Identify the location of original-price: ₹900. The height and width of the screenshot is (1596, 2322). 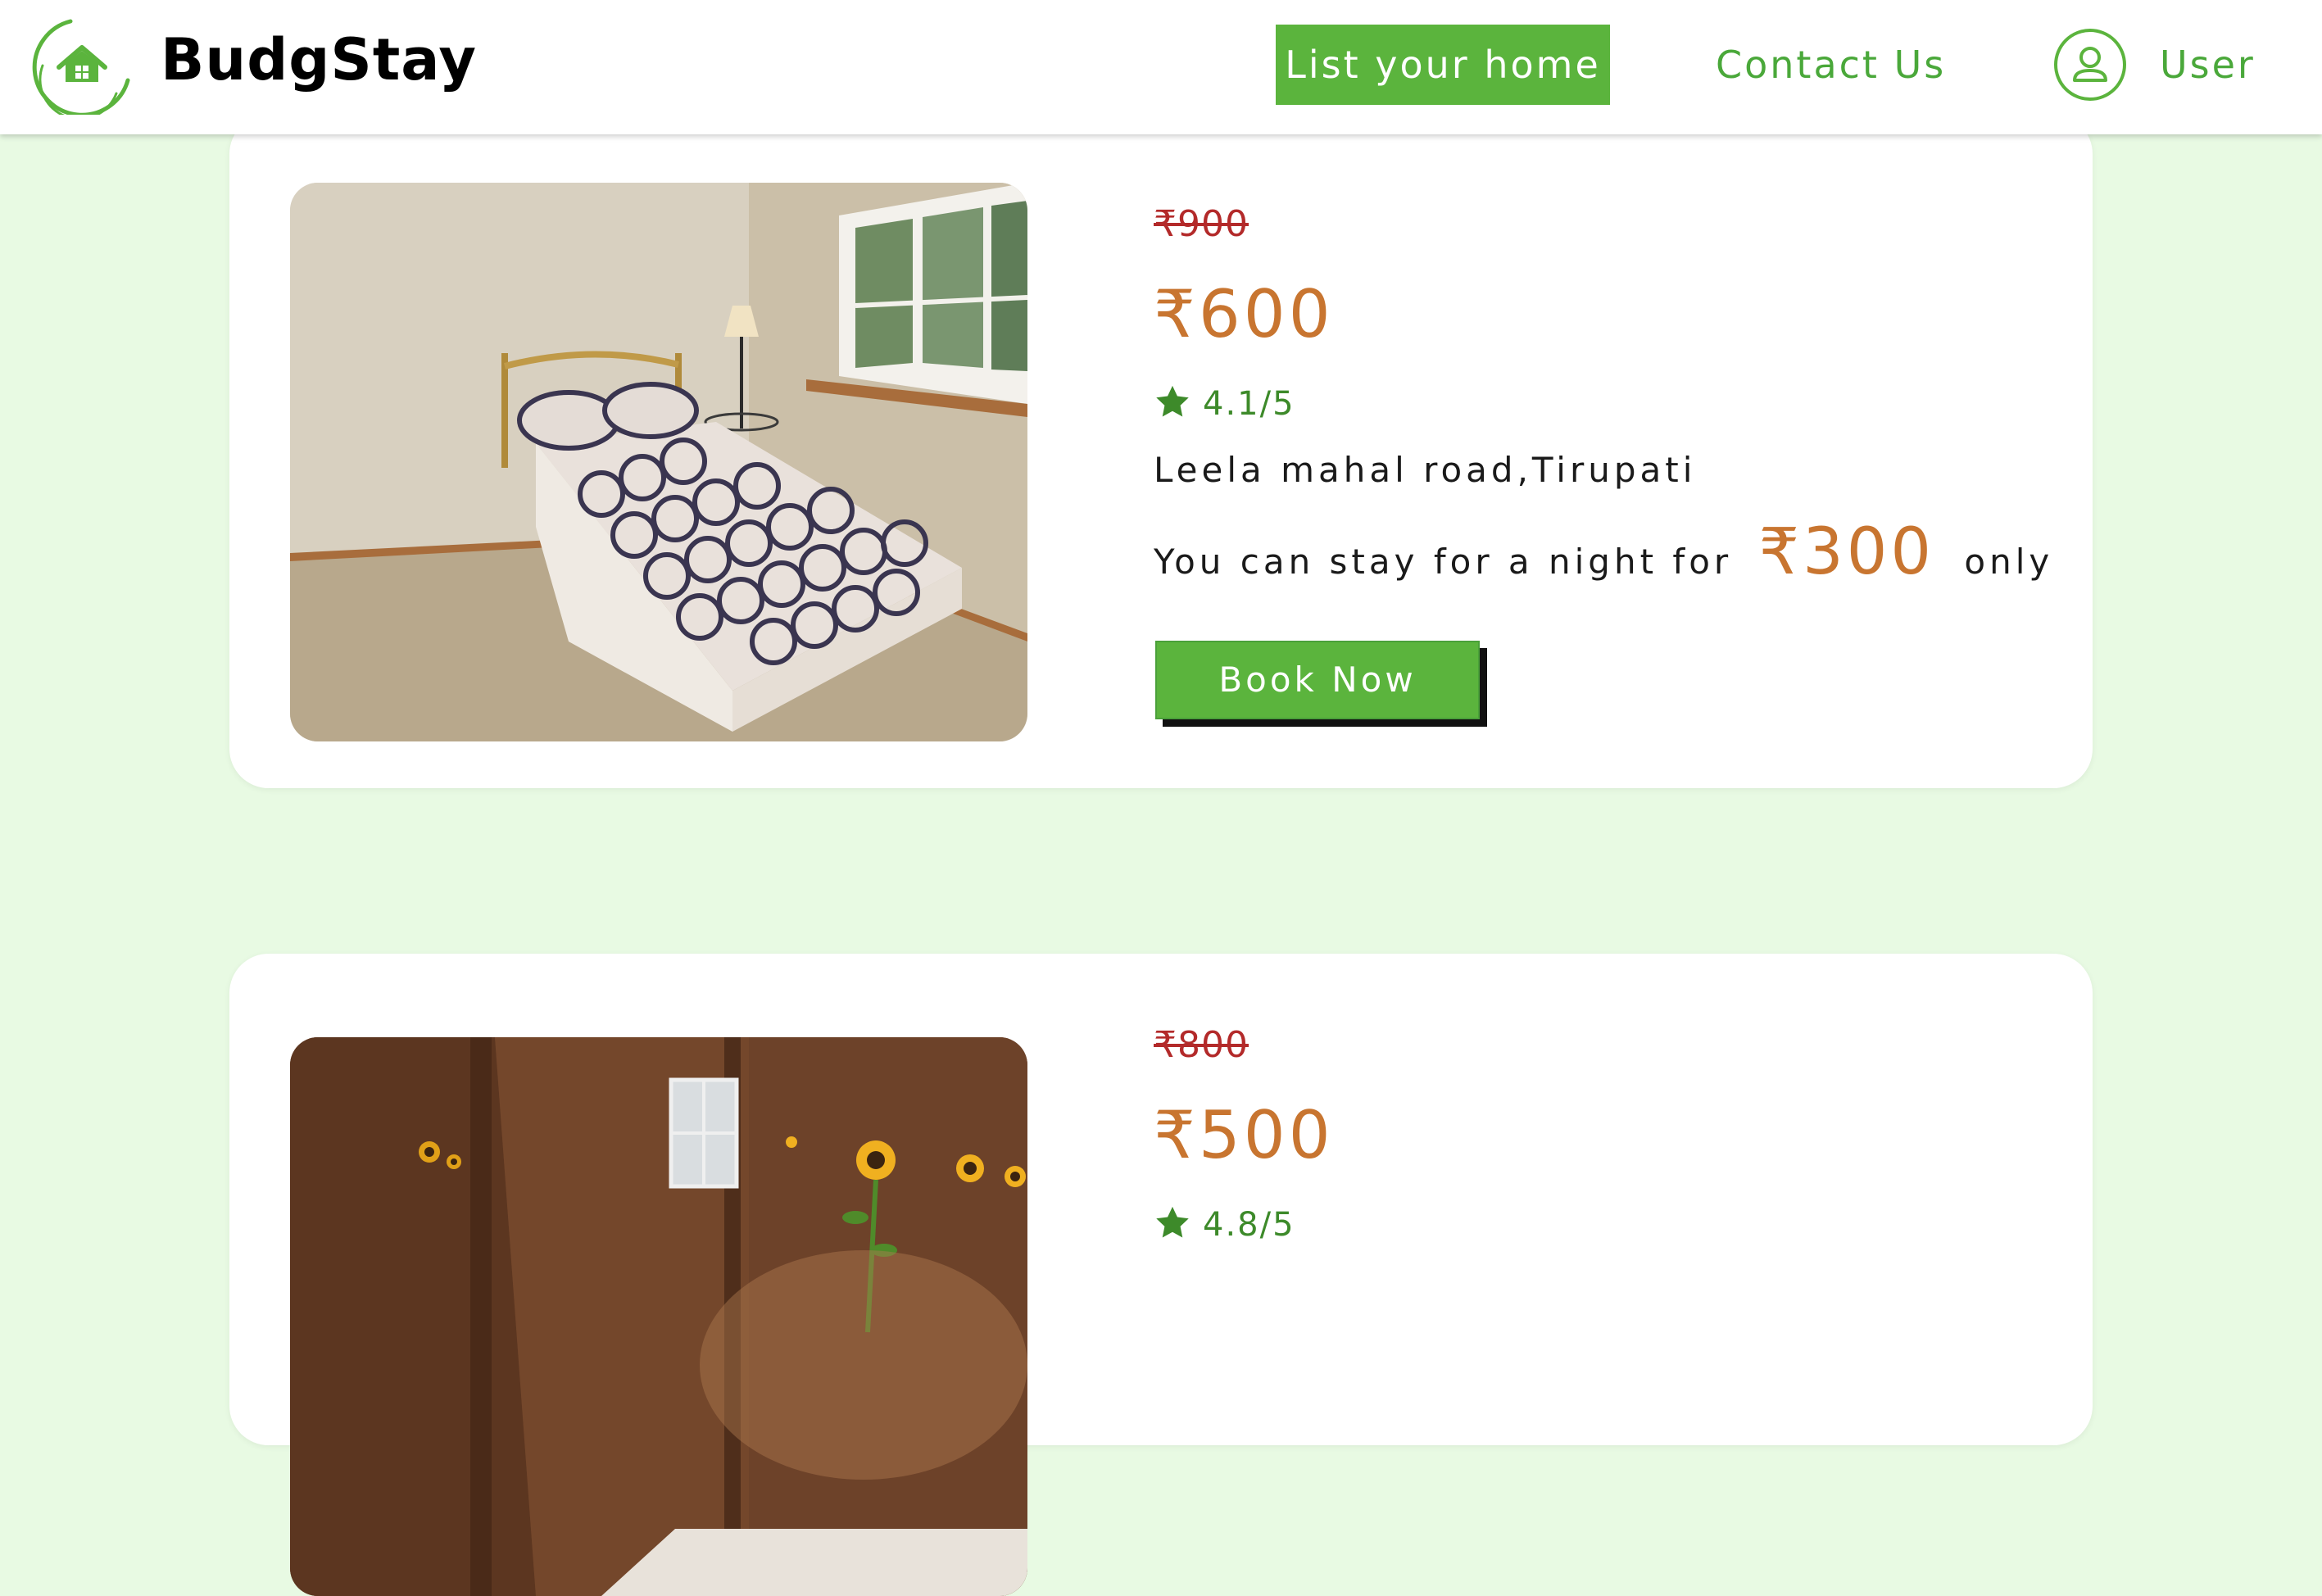
(1201, 224).